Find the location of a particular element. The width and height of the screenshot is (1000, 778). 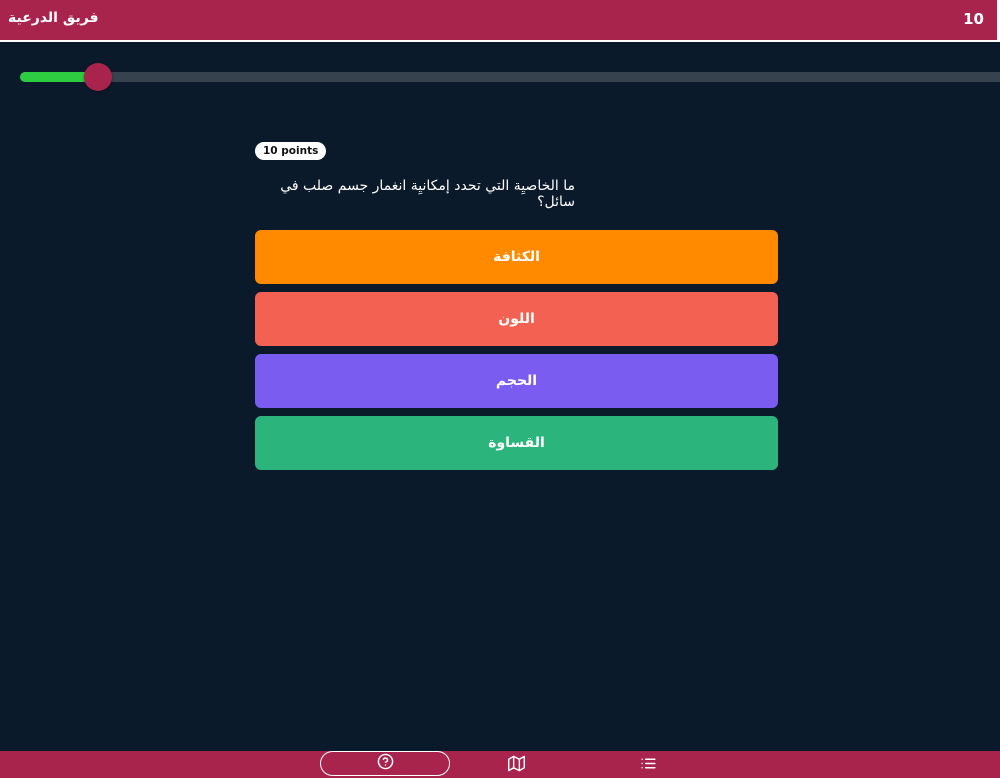

list-icon is located at coordinates (648, 765).